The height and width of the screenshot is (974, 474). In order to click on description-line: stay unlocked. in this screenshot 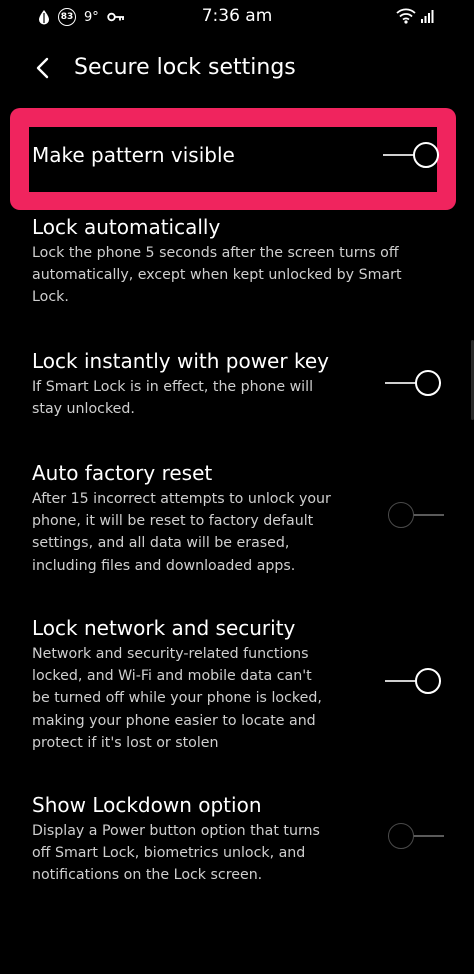, I will do `click(83, 409)`.